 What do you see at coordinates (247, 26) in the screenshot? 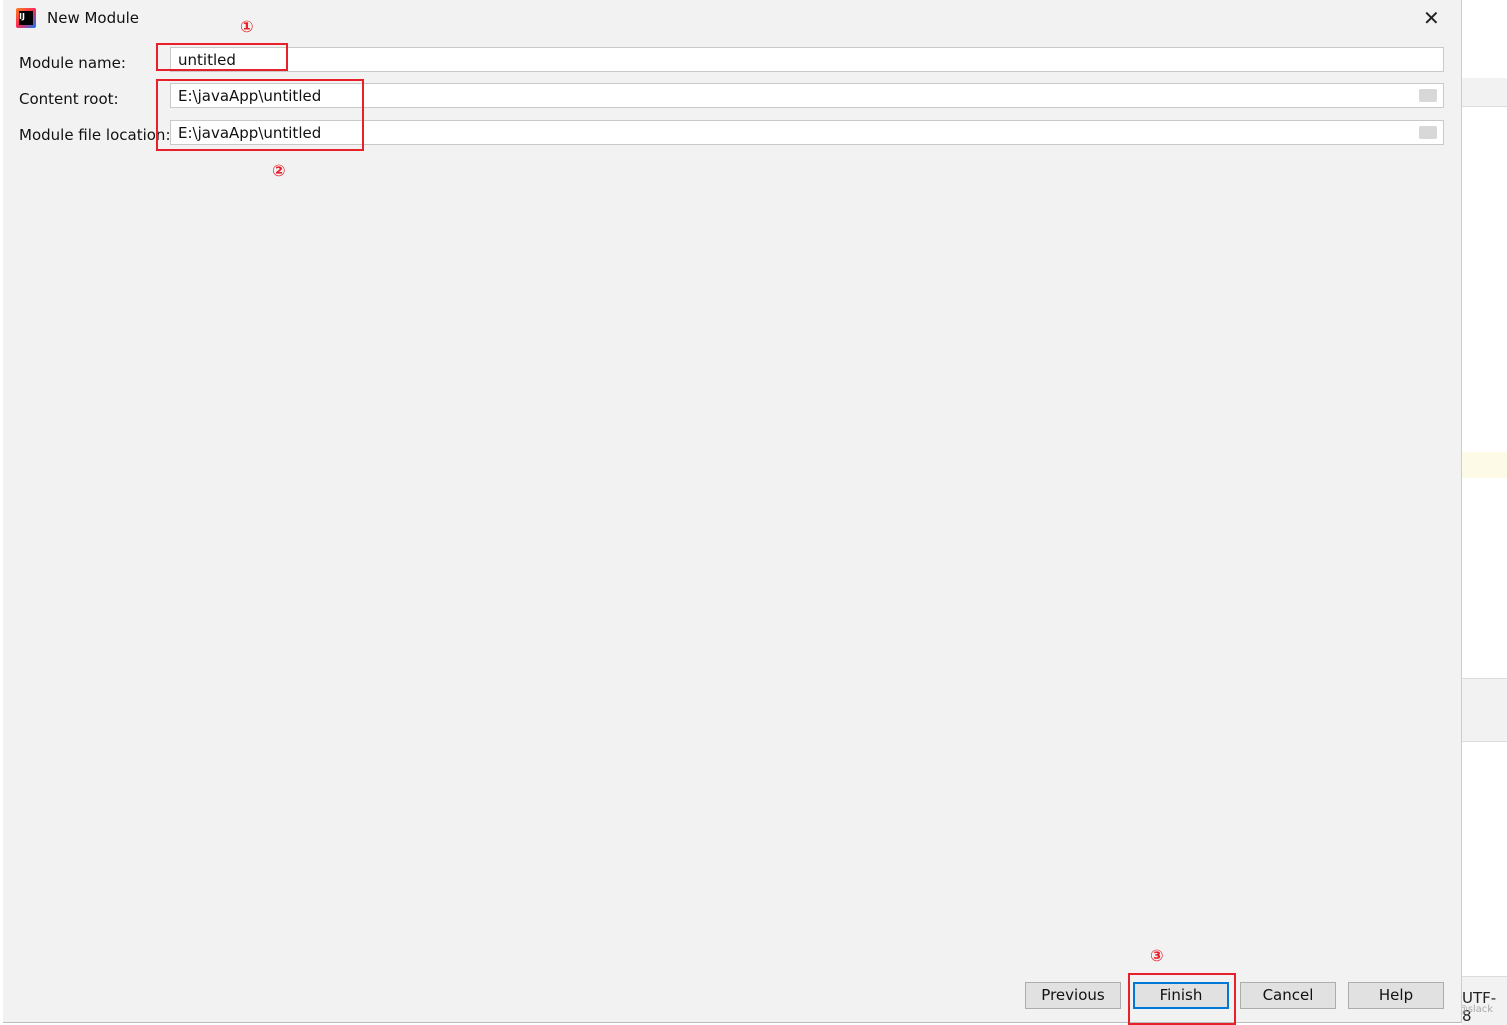
I see `annotation-number-1: ①` at bounding box center [247, 26].